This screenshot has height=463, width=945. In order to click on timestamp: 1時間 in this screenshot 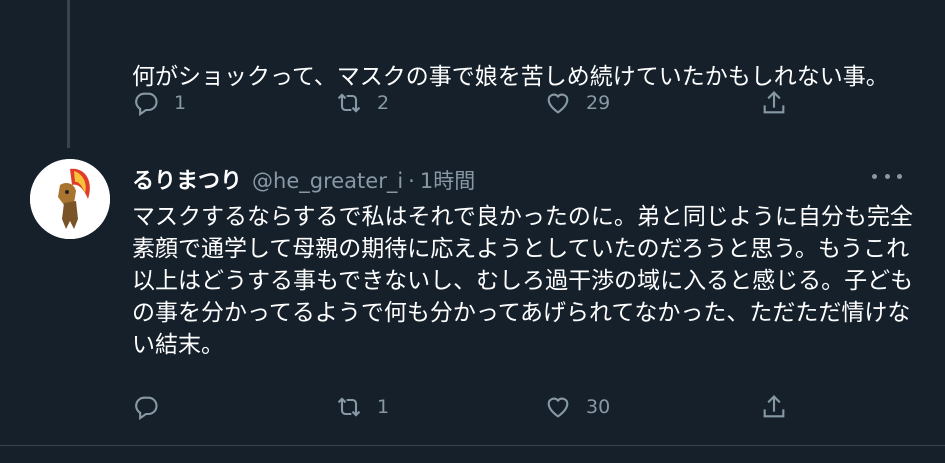, I will do `click(447, 180)`.